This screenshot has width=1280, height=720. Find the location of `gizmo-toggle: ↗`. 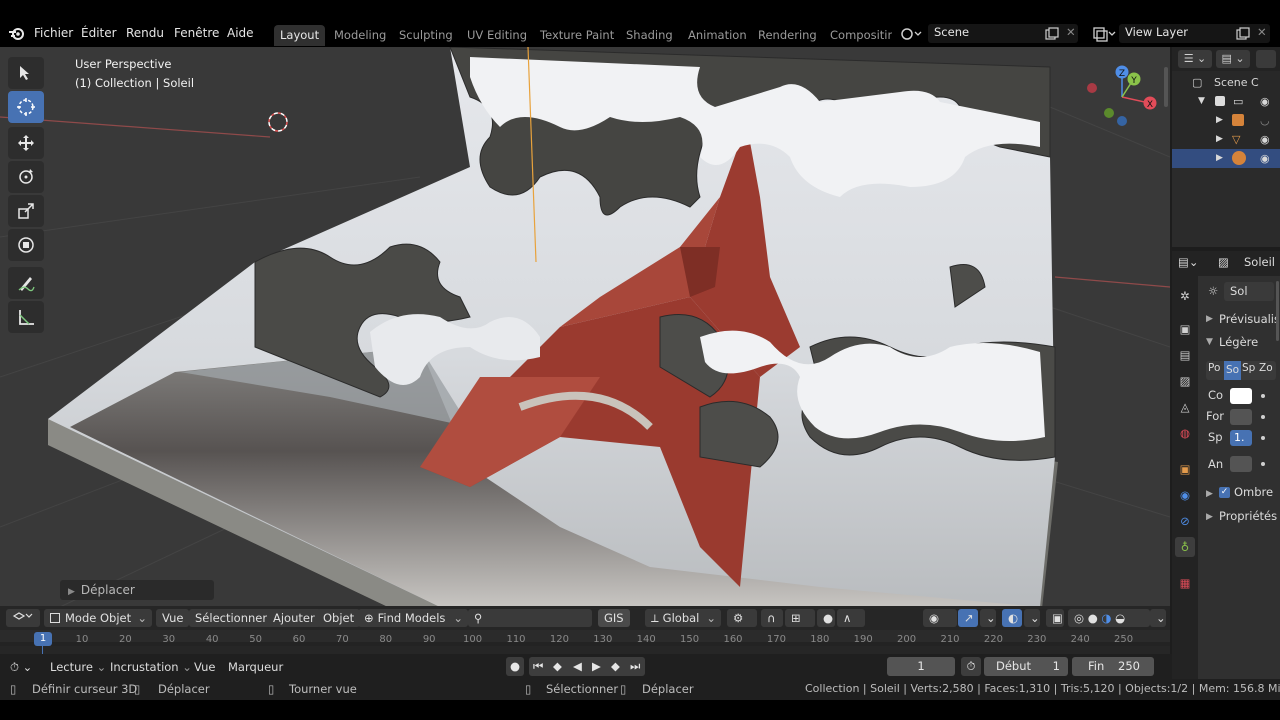

gizmo-toggle: ↗ is located at coordinates (968, 618).